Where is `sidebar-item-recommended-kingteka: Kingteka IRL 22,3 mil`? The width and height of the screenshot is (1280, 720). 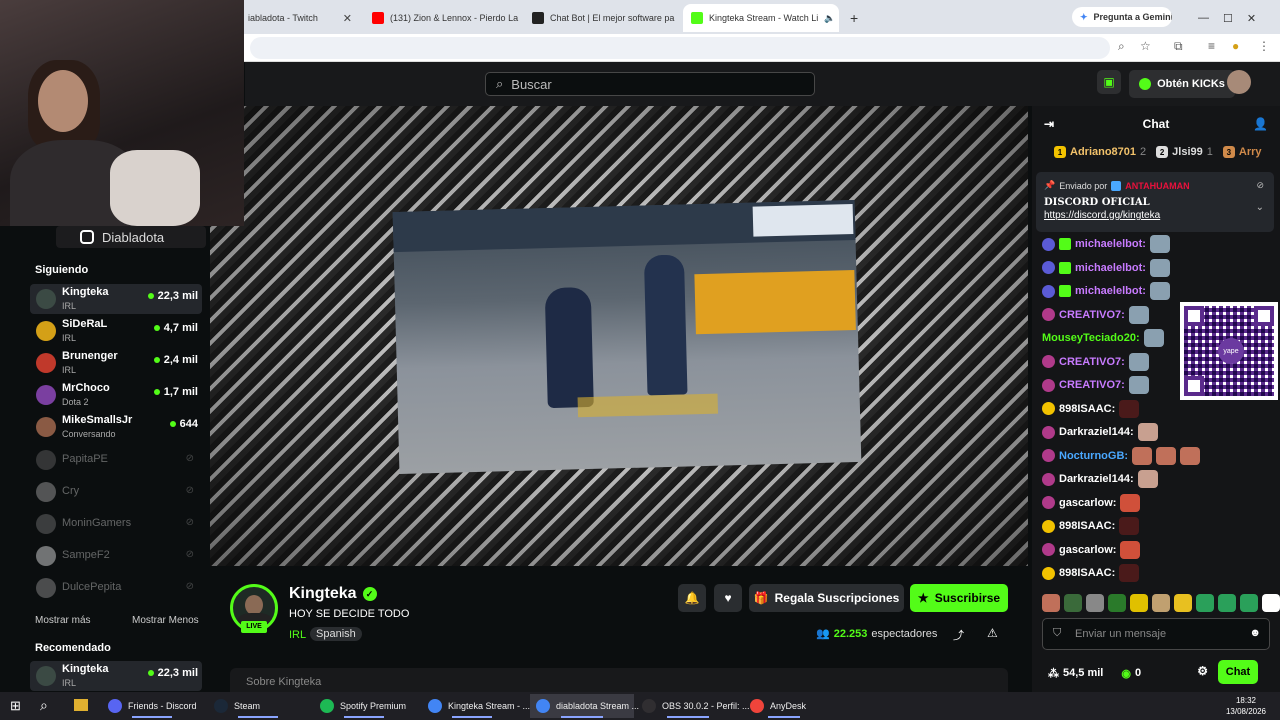 sidebar-item-recommended-kingteka: Kingteka IRL 22,3 mil is located at coordinates (116, 676).